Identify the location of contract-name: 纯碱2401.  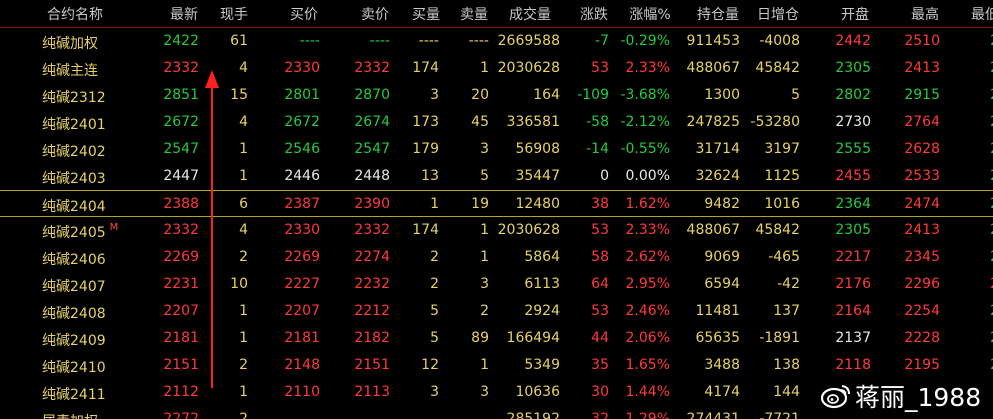
(74, 125).